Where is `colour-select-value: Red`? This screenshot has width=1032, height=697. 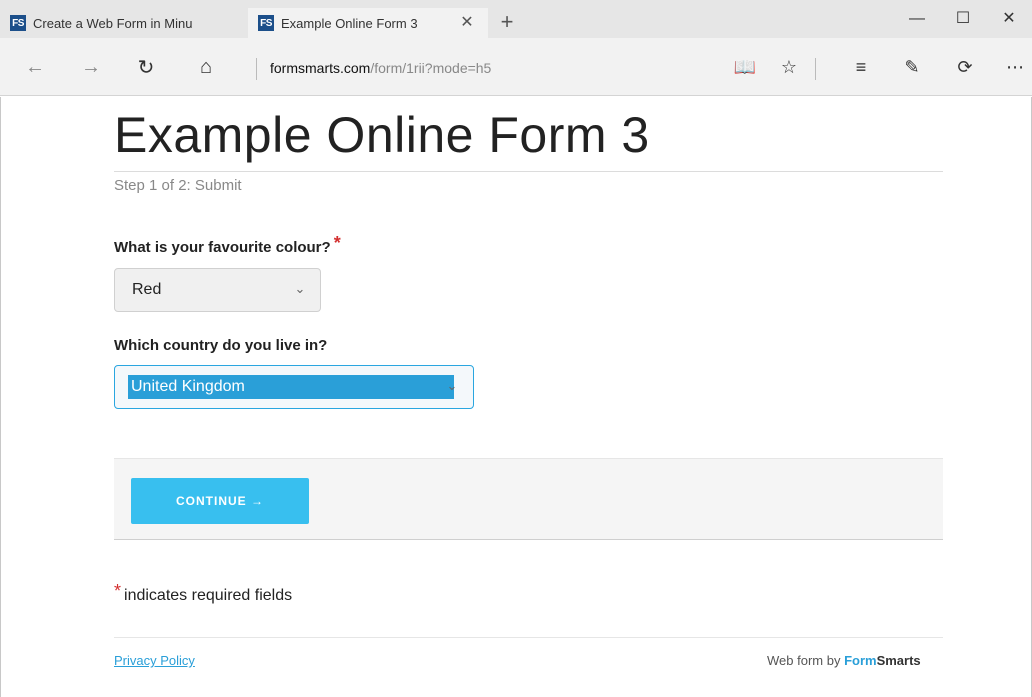
colour-select-value: Red is located at coordinates (147, 289).